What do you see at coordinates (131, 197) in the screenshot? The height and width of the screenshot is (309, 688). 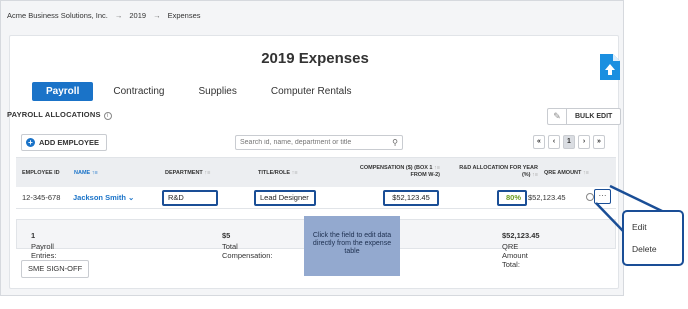 I see `chevron-down-icon: ⌄` at bounding box center [131, 197].